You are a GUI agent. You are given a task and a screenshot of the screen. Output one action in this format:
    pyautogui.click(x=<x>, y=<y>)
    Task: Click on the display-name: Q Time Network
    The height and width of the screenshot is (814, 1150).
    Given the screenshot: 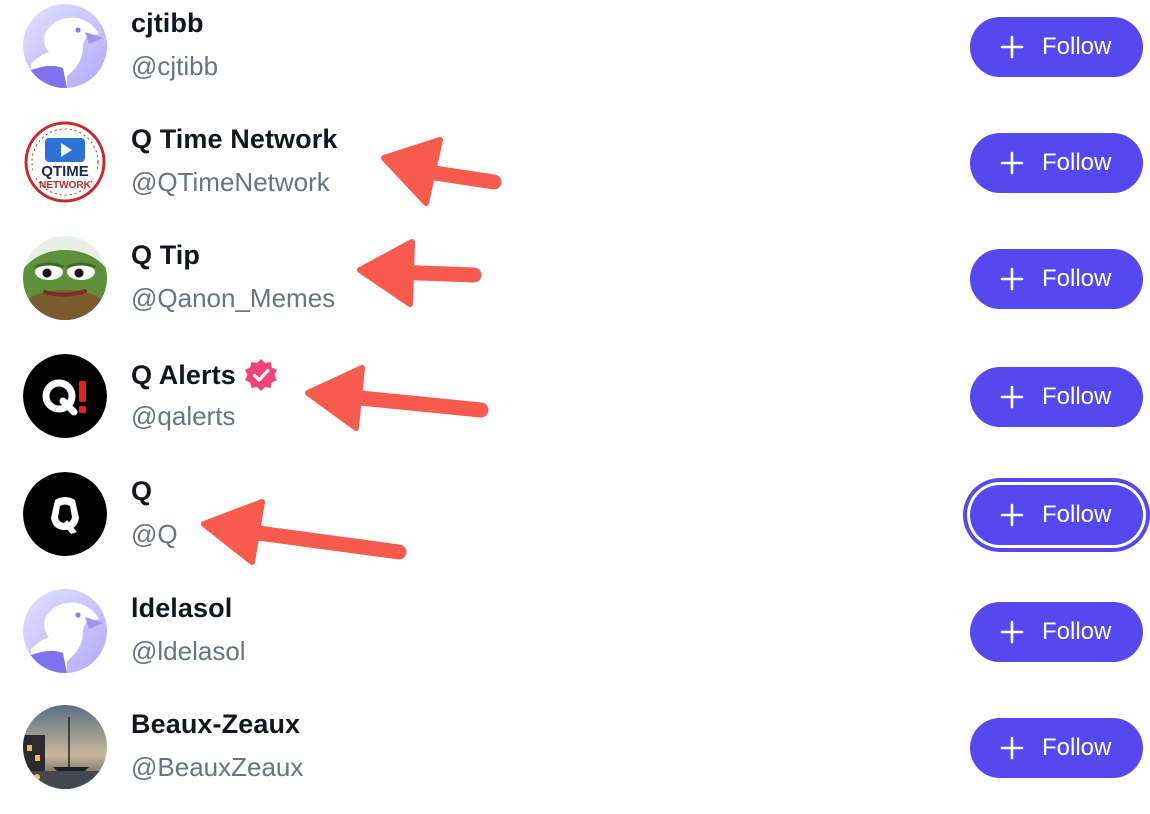 What is the action you would take?
    pyautogui.click(x=234, y=139)
    